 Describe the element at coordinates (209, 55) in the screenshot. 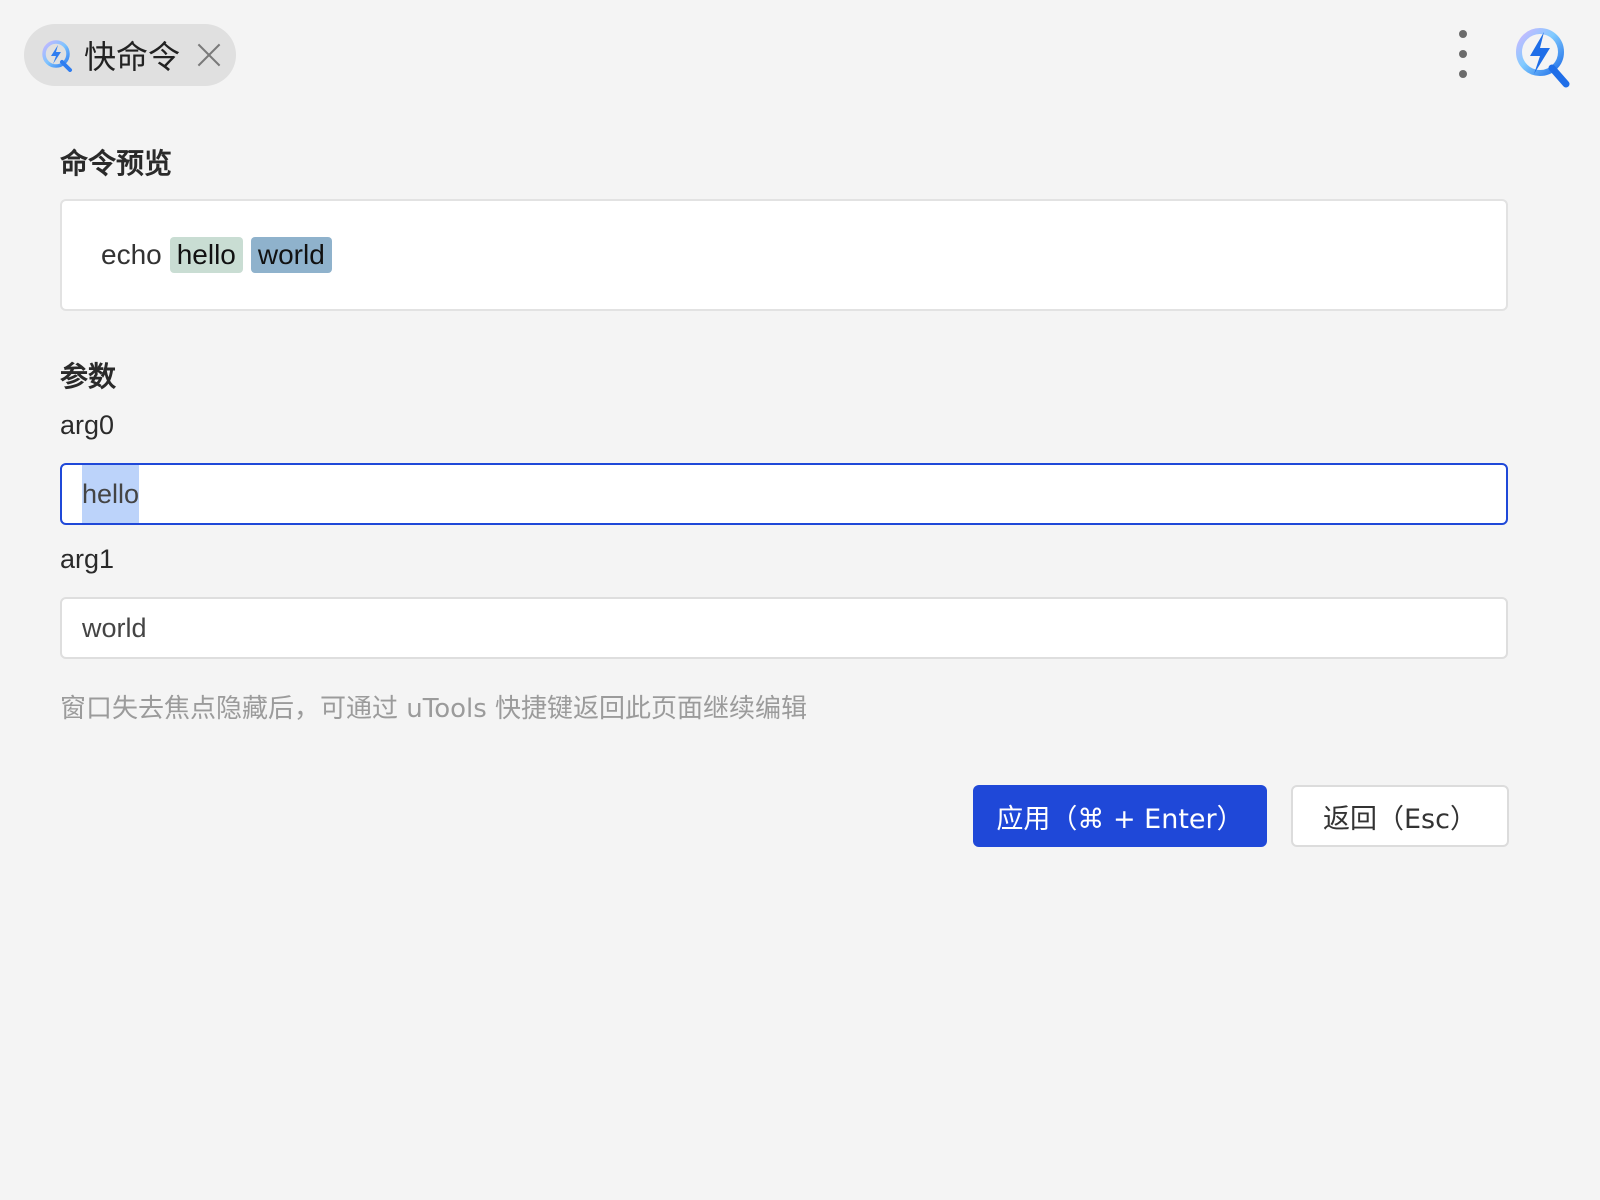

I see `close-icon` at that location.